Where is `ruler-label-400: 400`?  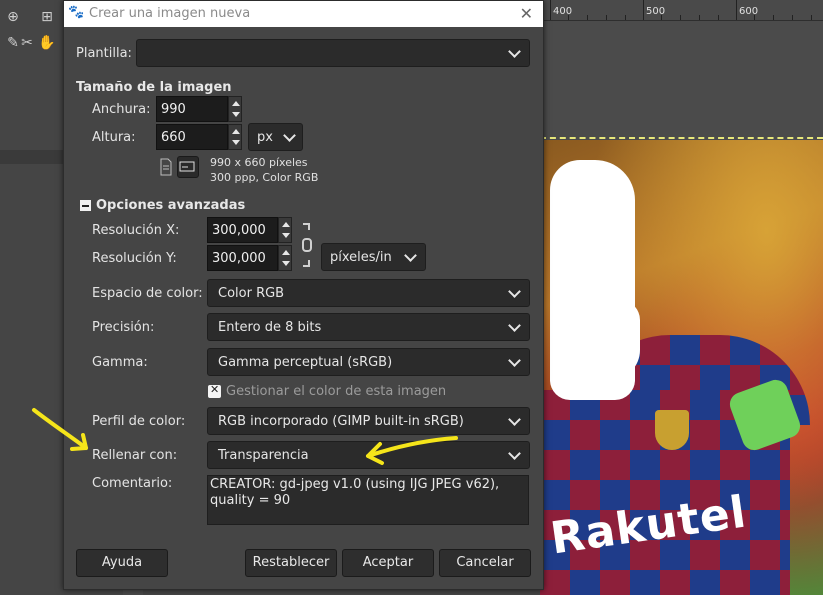 ruler-label-400: 400 is located at coordinates (563, 11).